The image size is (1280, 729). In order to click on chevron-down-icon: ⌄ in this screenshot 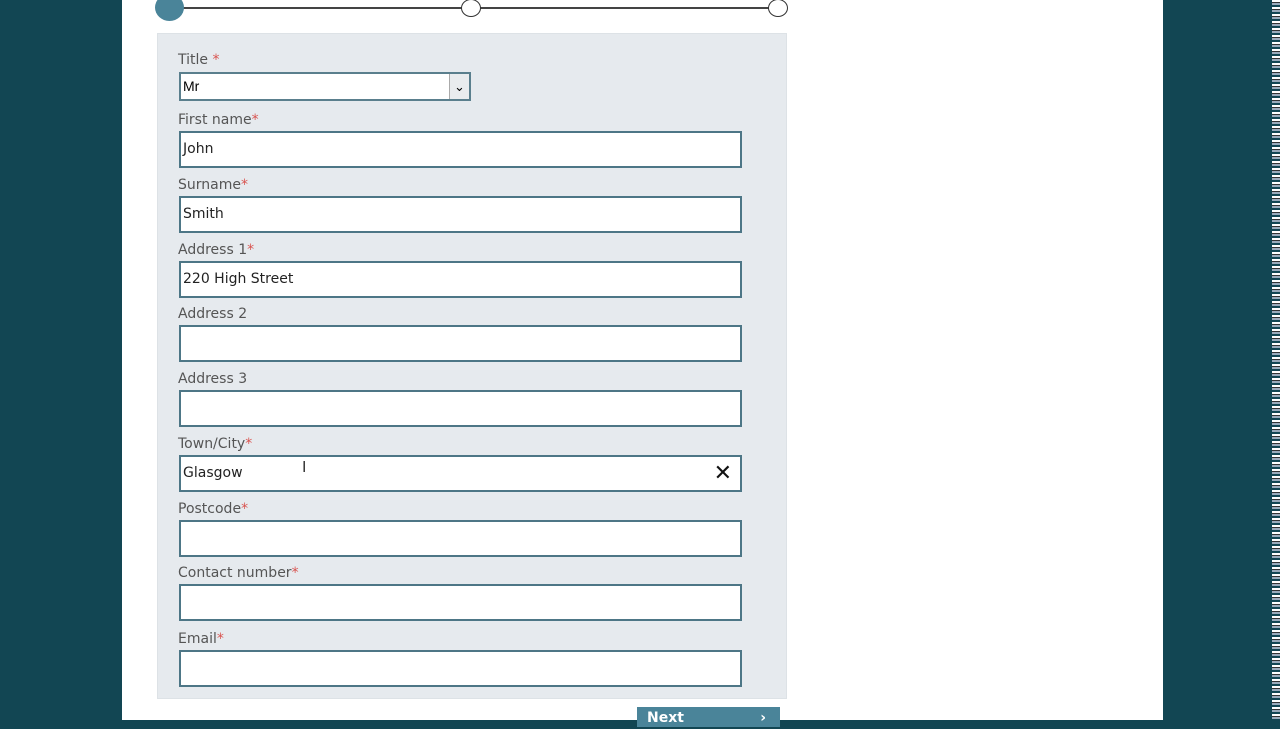, I will do `click(459, 86)`.